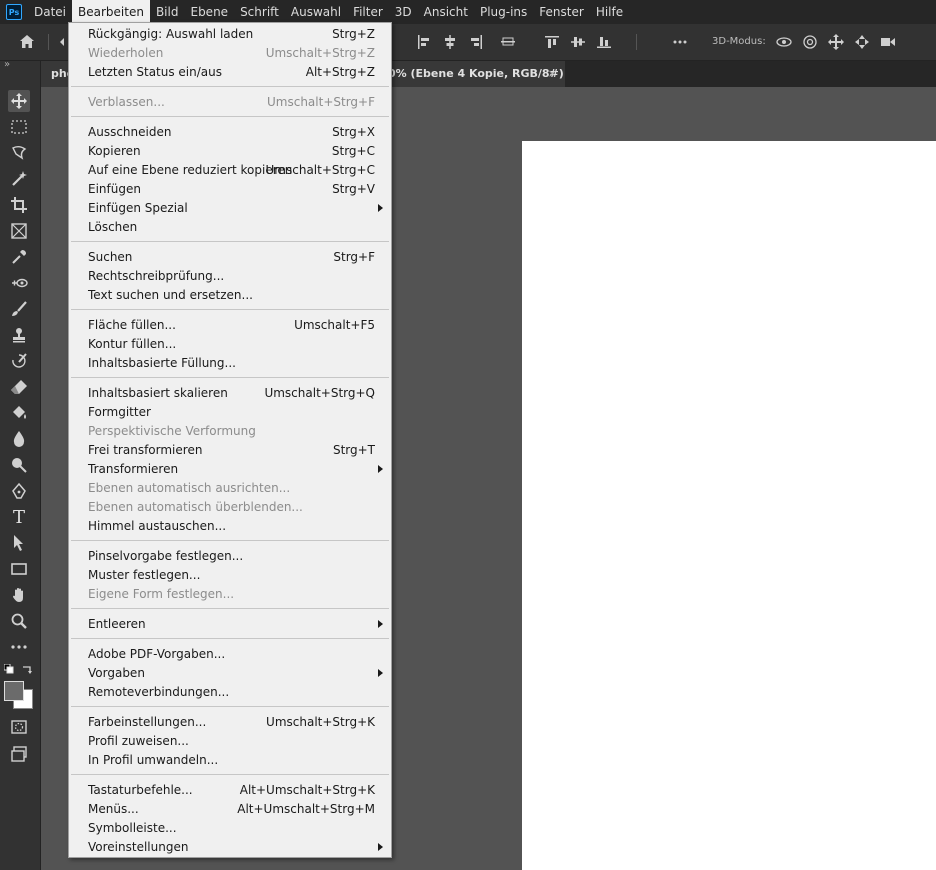  What do you see at coordinates (472, 74) in the screenshot?
I see `tab-document-2: 0% (Ebene 4 Kopie, RGB/8#) * ×` at bounding box center [472, 74].